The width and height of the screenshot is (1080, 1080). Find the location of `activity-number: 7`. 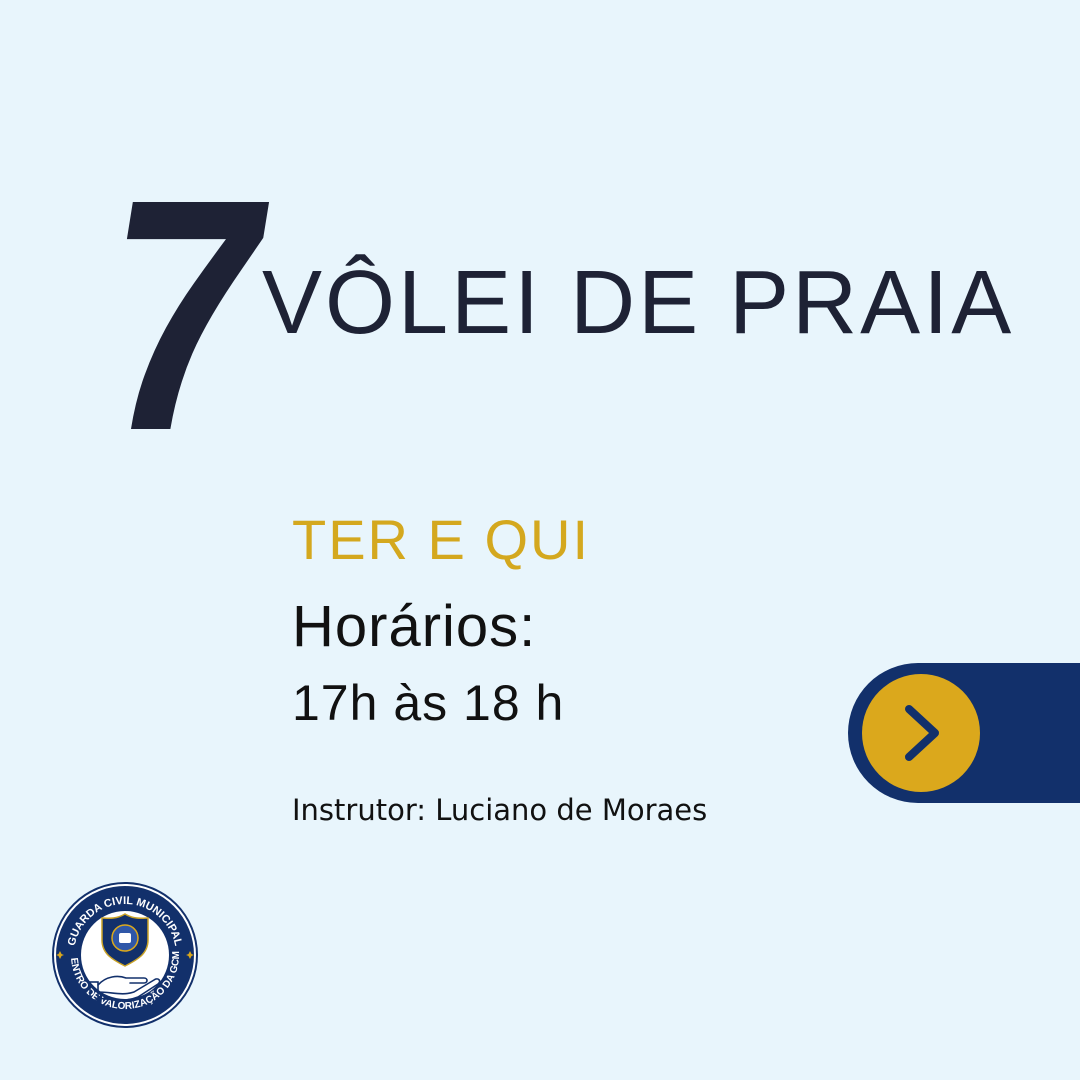

activity-number: 7 is located at coordinates (183, 314).